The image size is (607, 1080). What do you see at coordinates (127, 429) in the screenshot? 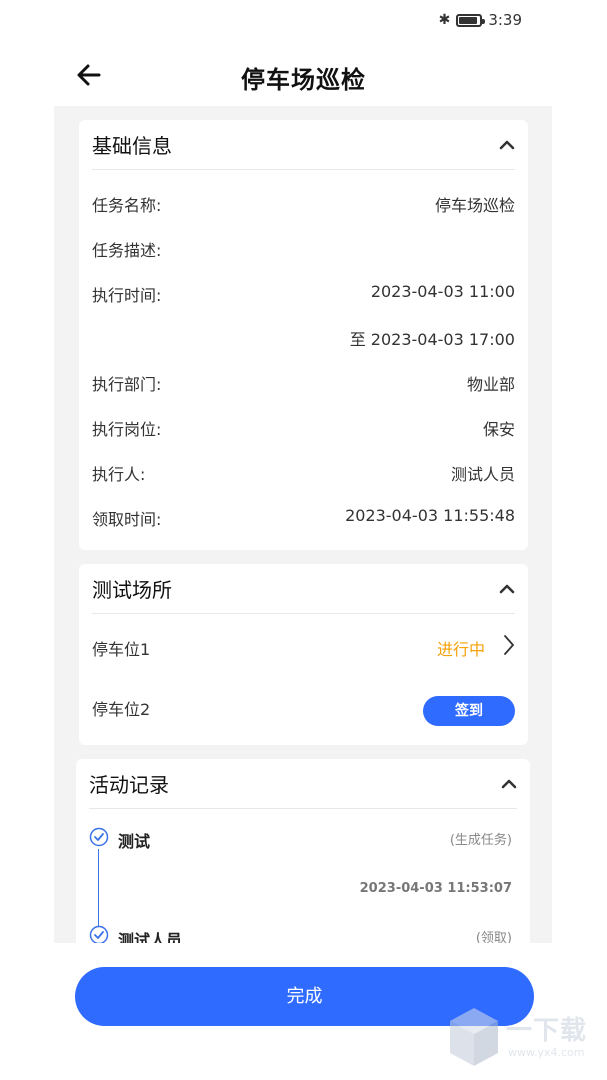
I see `info-label: 执行岗位:` at bounding box center [127, 429].